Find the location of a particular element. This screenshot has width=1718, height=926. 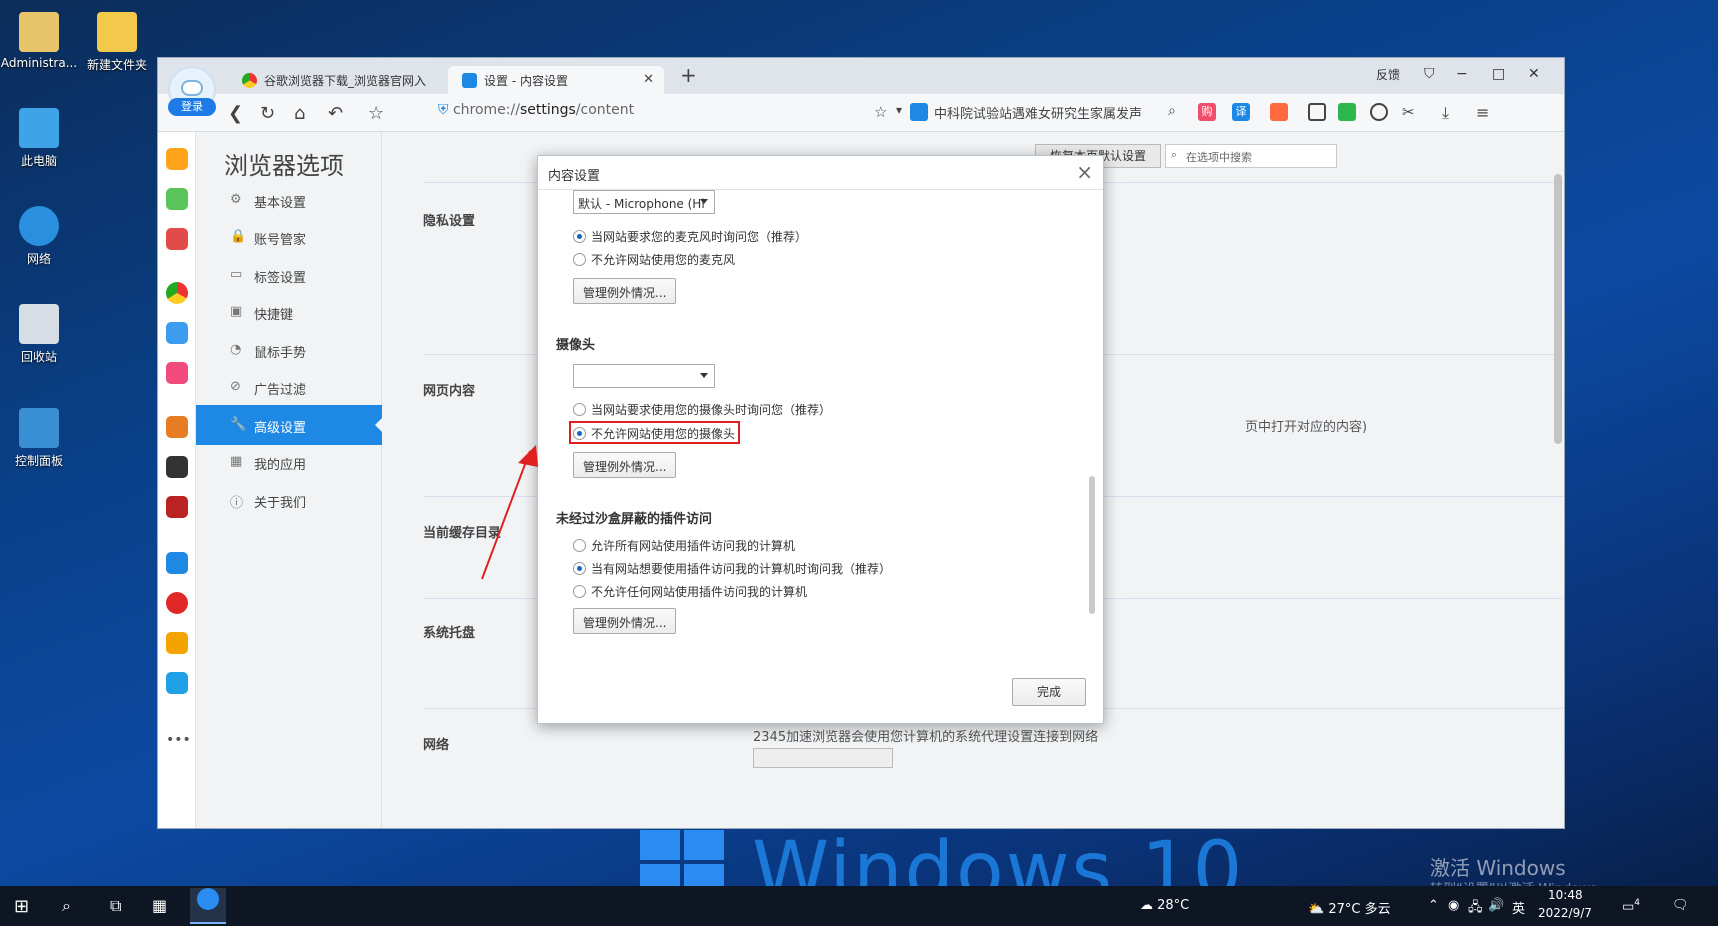

pdf-icon is located at coordinates (177, 239).